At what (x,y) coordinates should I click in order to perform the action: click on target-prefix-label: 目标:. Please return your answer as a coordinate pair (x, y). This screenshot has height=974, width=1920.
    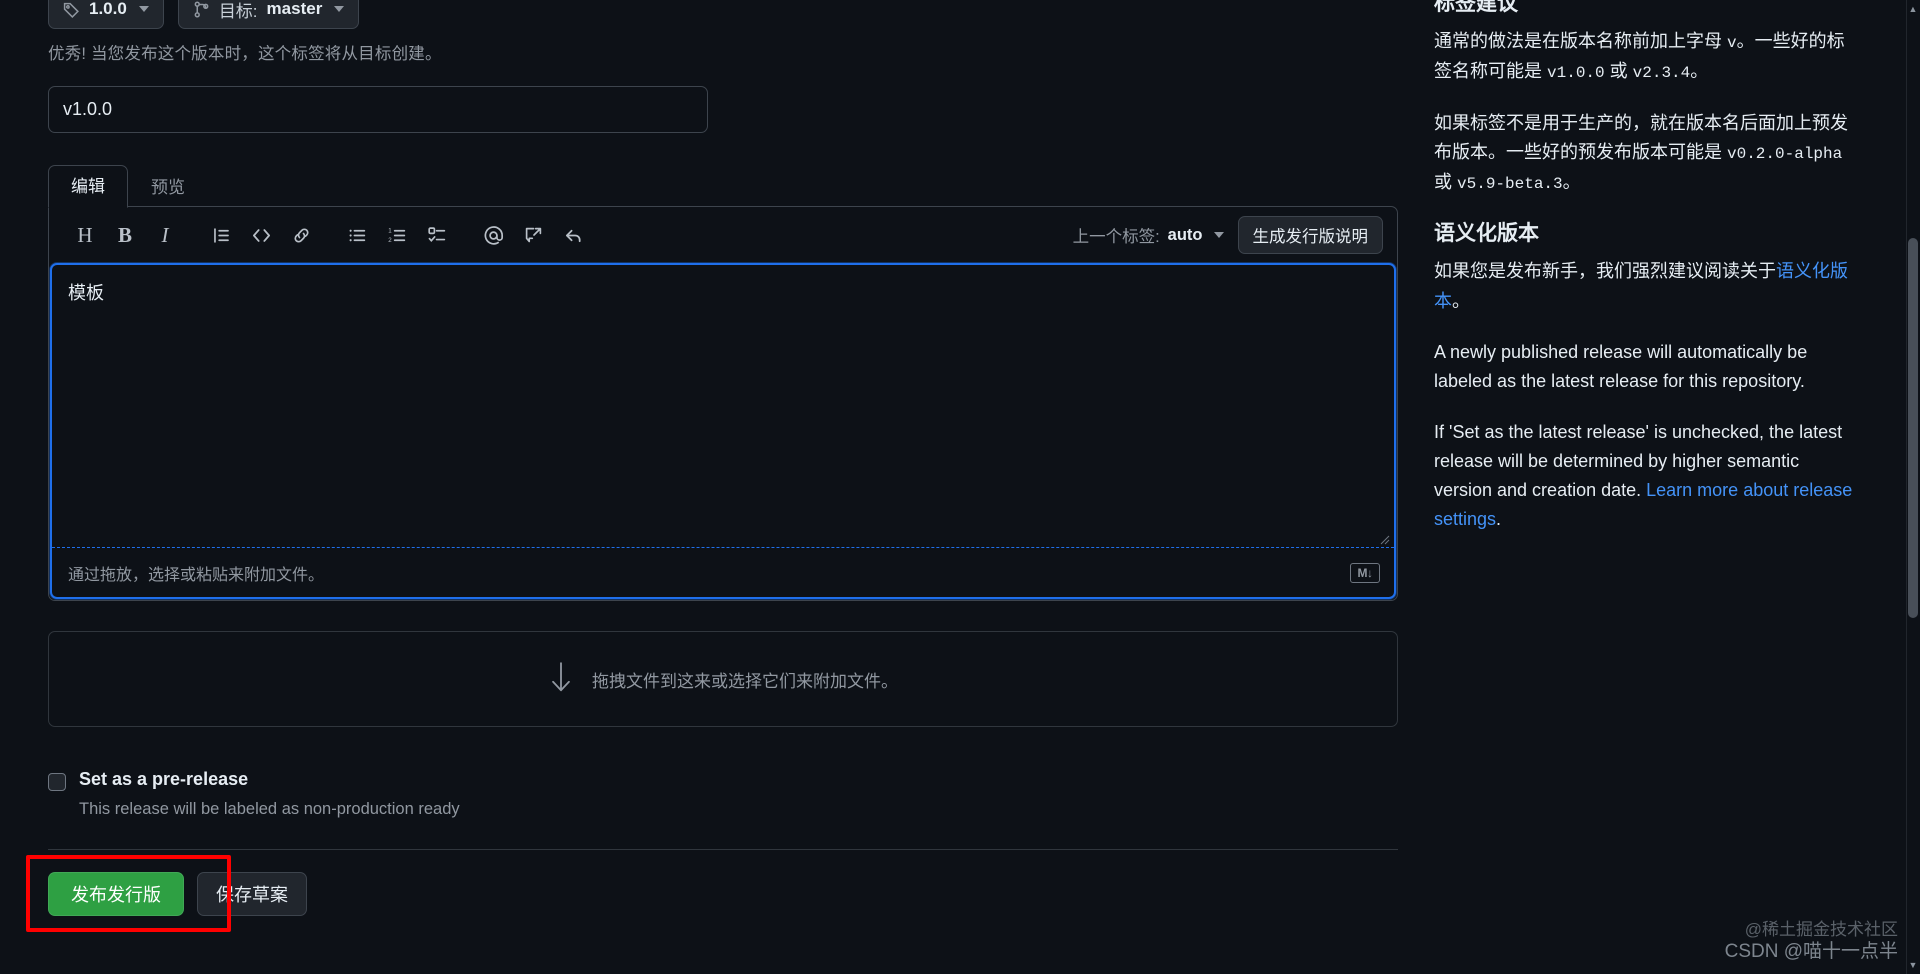
    Looking at the image, I should click on (238, 11).